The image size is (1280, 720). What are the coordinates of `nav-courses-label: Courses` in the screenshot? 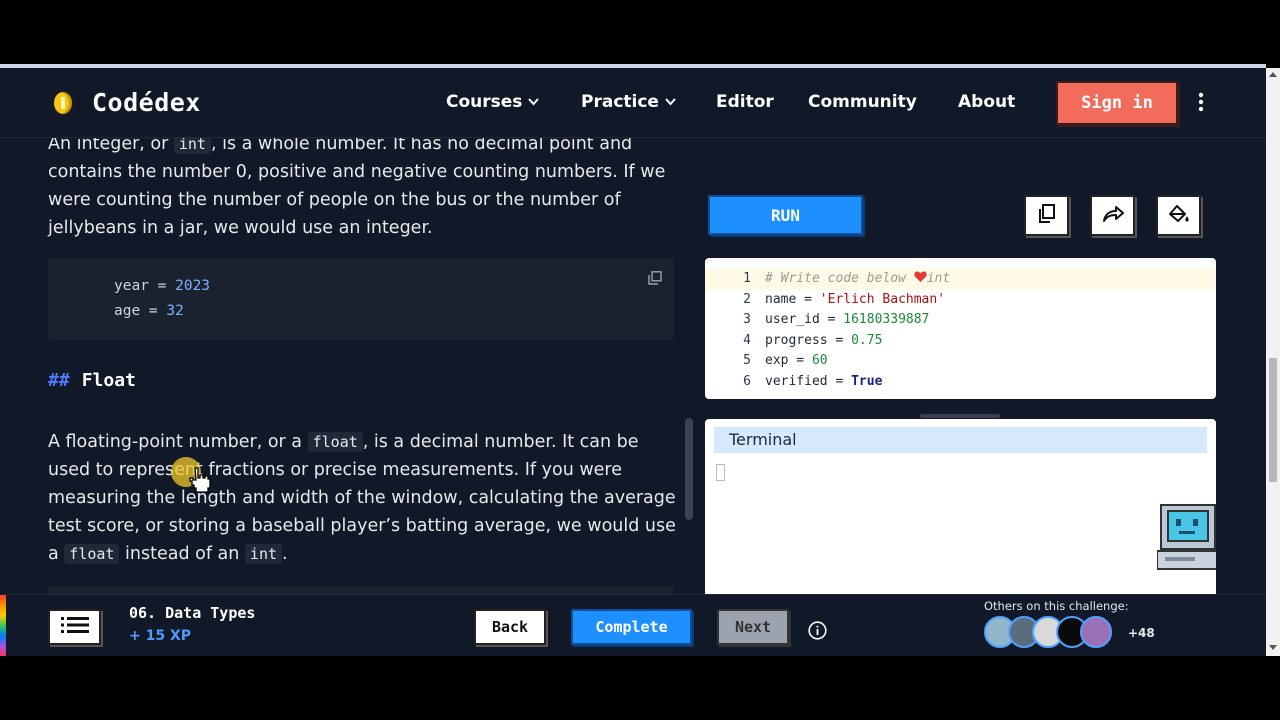 It's located at (484, 102).